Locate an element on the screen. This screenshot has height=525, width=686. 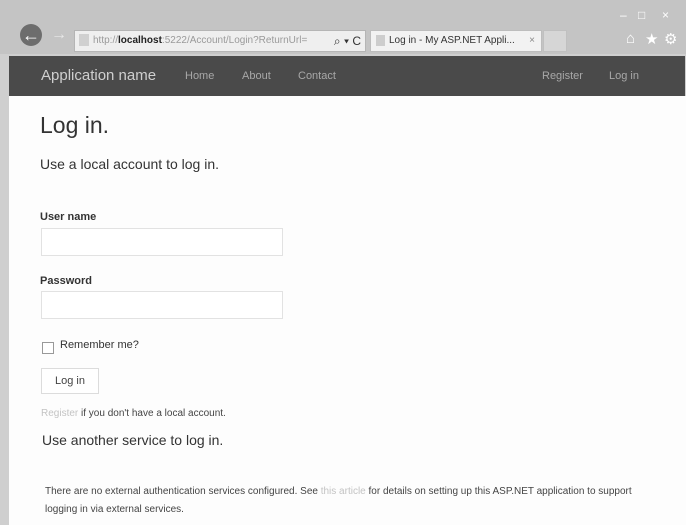
nav-contact: Contact is located at coordinates (317, 76).